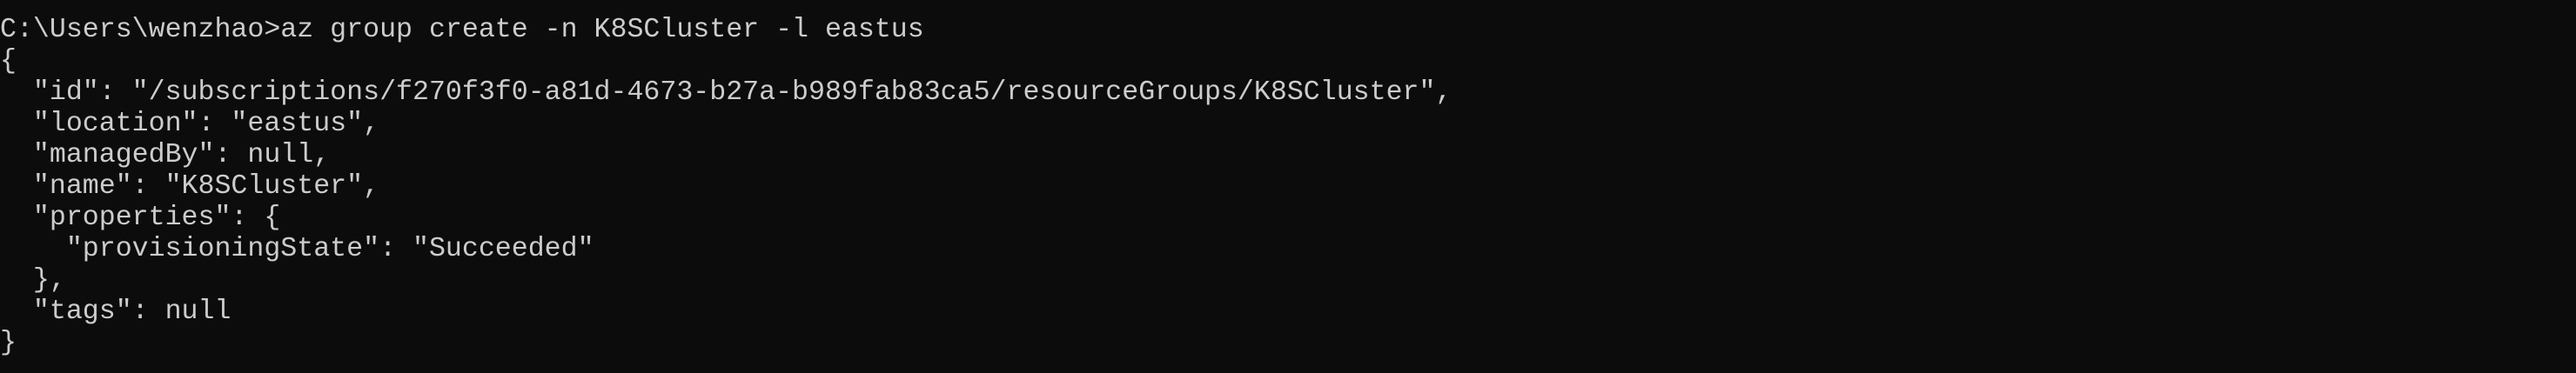 This screenshot has width=2576, height=373. I want to click on output-line: },, so click(33, 280).